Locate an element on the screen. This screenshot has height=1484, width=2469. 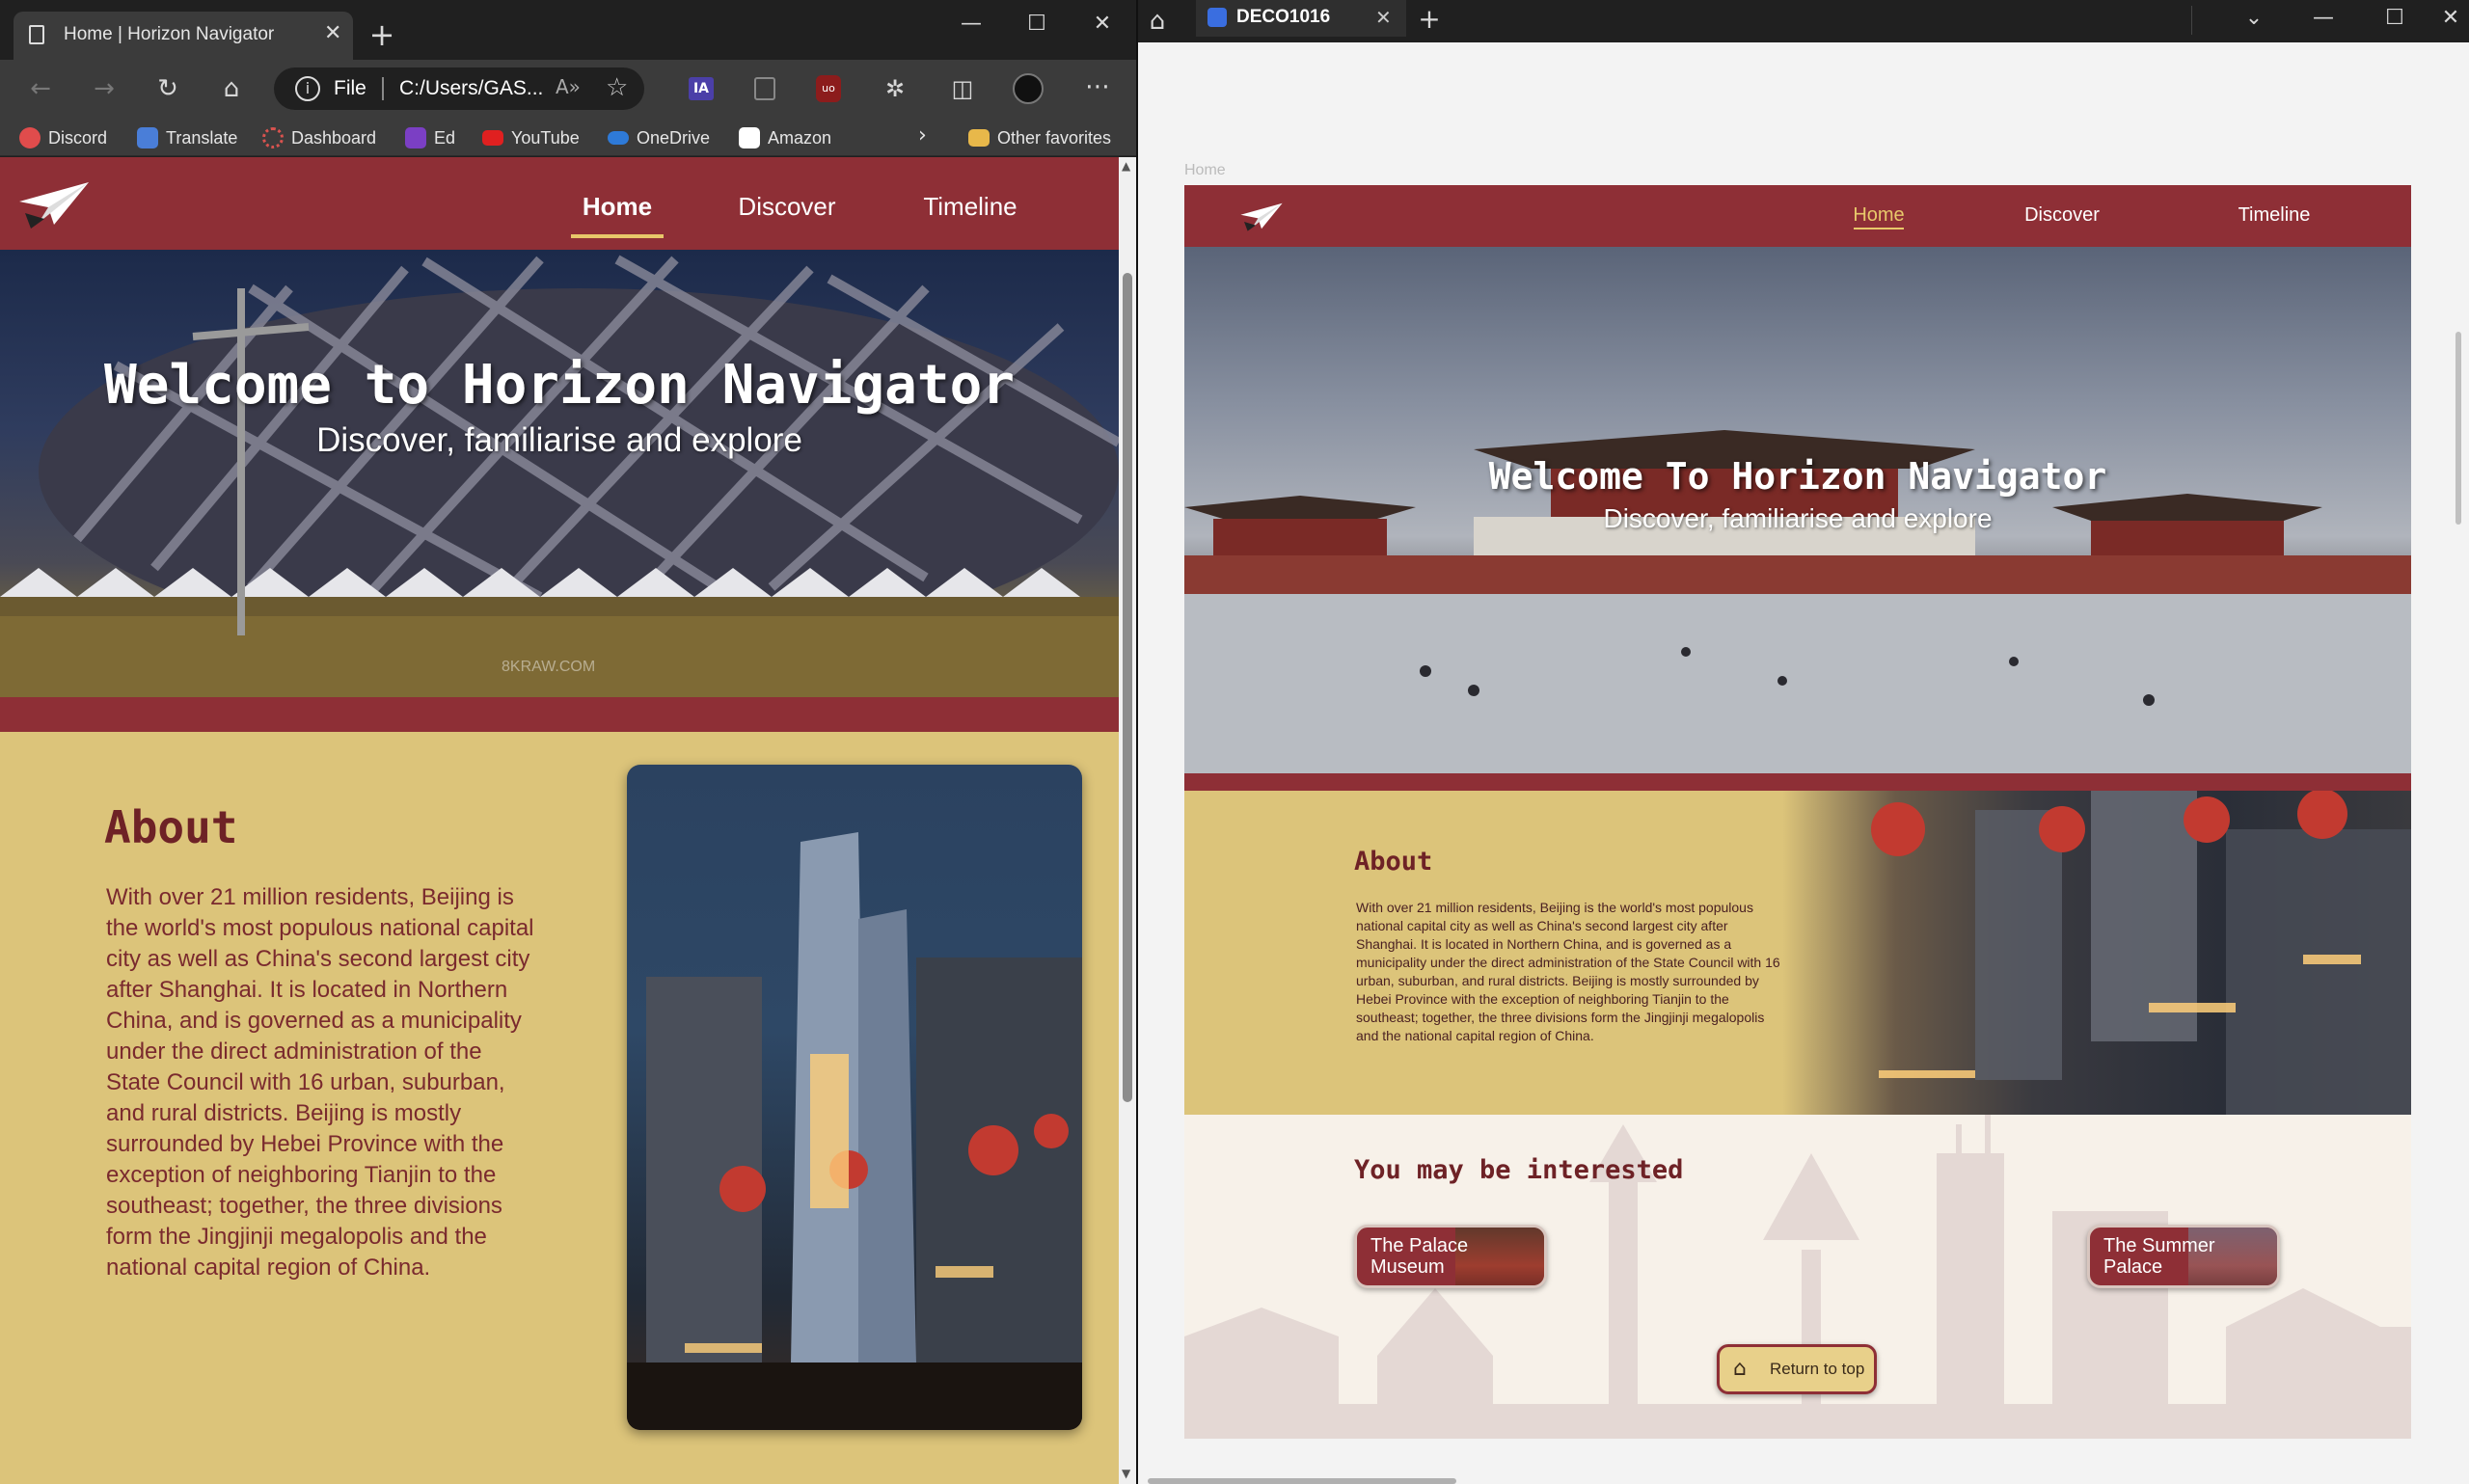
return-to-top-button: ⌂ Return to top is located at coordinates (1797, 1369).